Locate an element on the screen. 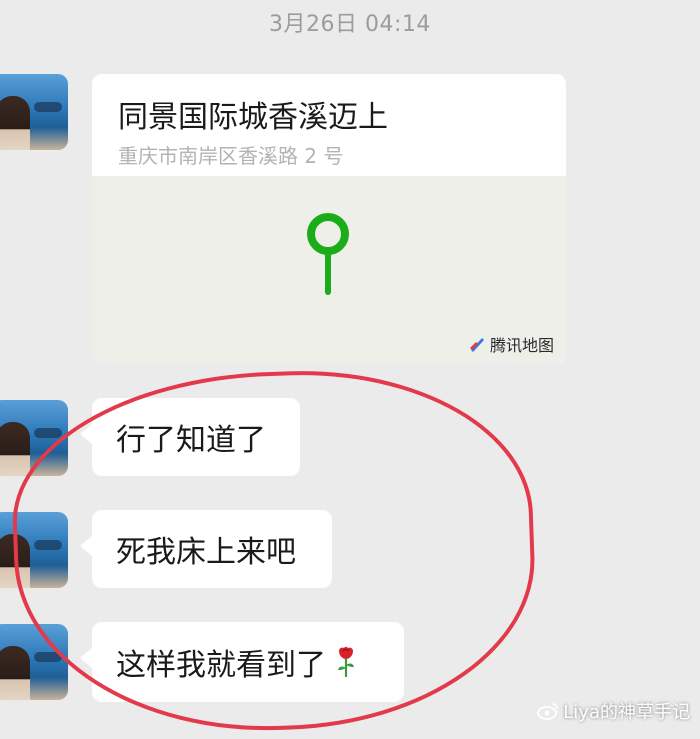 The width and height of the screenshot is (700, 739). message-text: 这样我就看到了 is located at coordinates (221, 665).